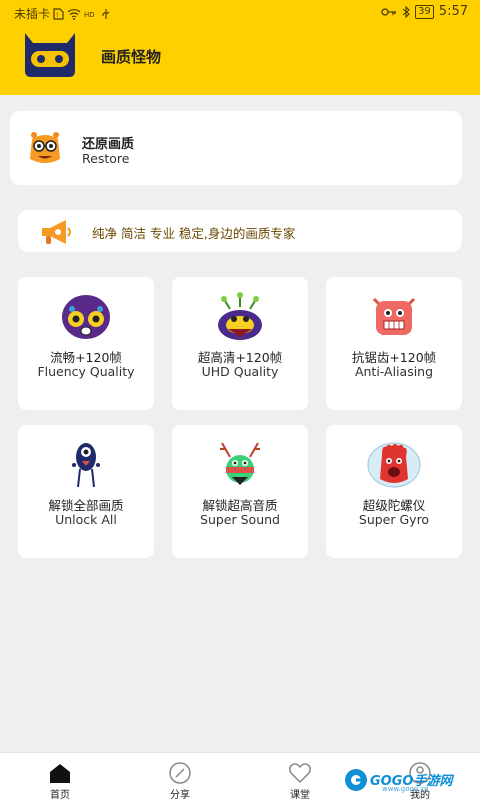  I want to click on slogan-text: 纯净 简洁 专业 稳定,身边的画质专家, so click(194, 233).